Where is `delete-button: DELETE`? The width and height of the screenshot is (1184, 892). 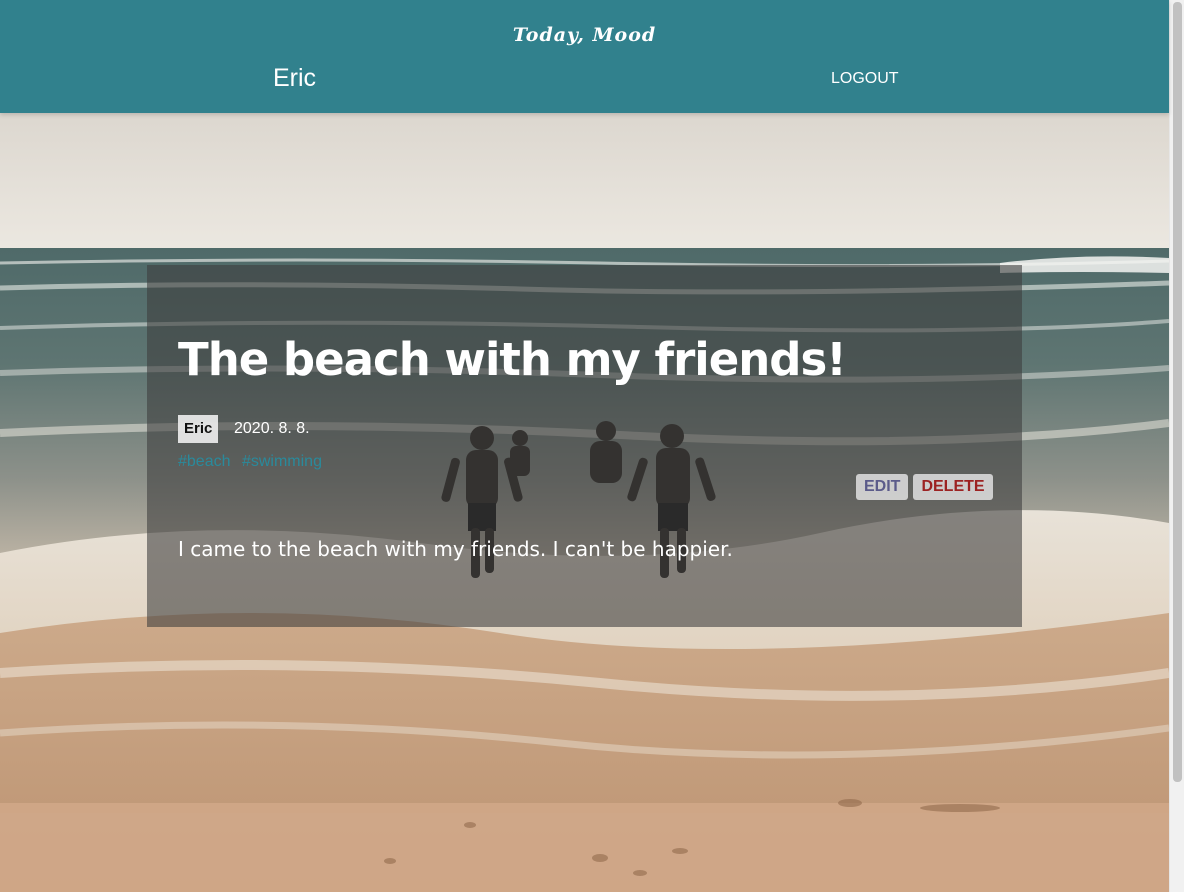 delete-button: DELETE is located at coordinates (953, 487).